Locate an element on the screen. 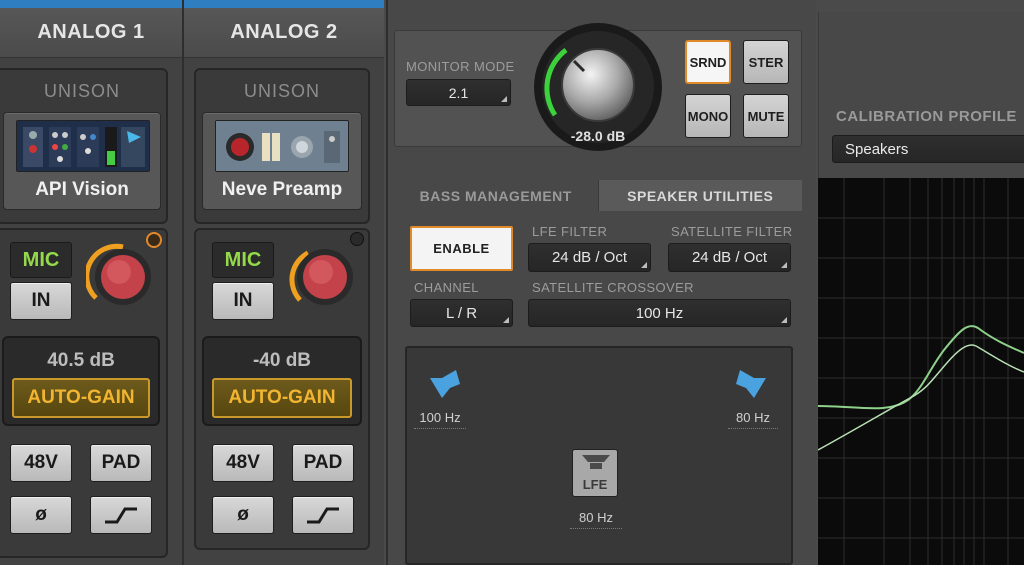  stereo-mode-button: STER is located at coordinates (766, 62).